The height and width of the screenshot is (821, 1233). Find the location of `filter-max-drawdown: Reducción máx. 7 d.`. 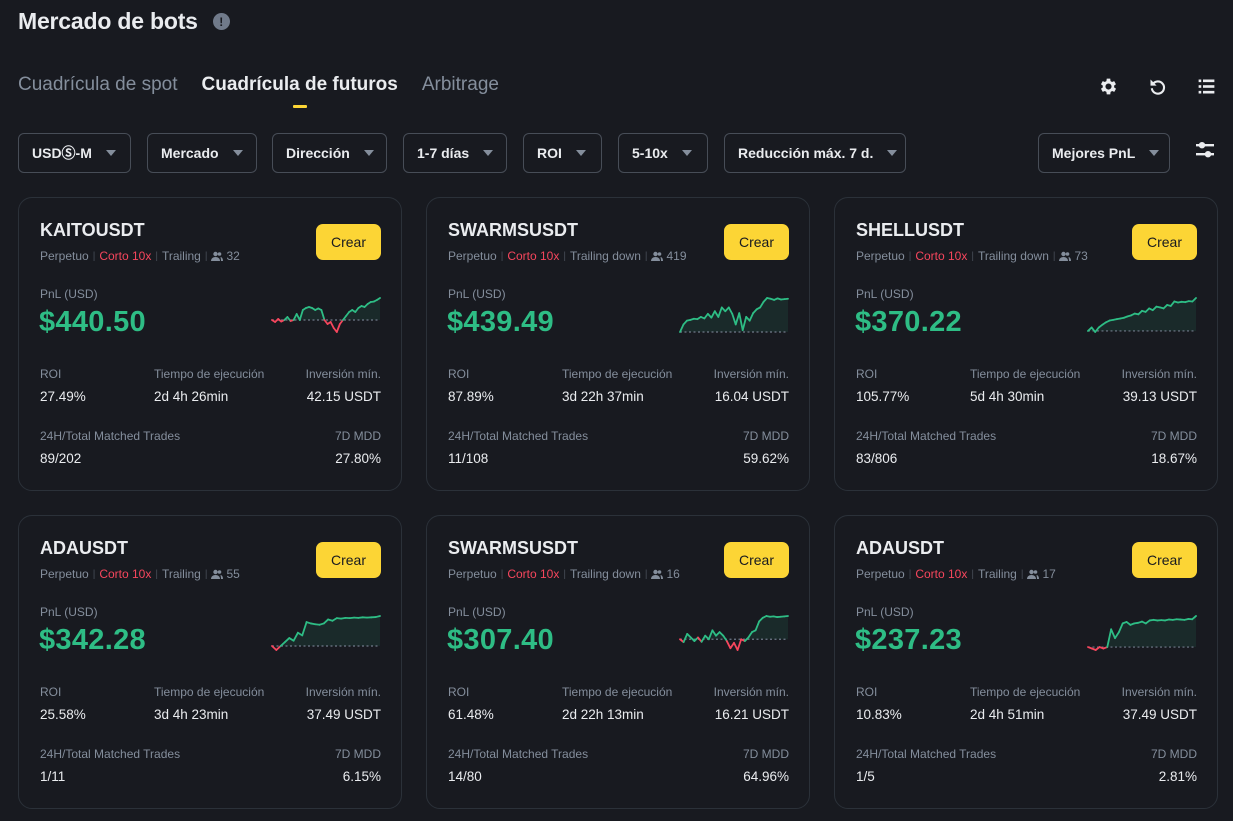

filter-max-drawdown: Reducción máx. 7 d. is located at coordinates (815, 153).